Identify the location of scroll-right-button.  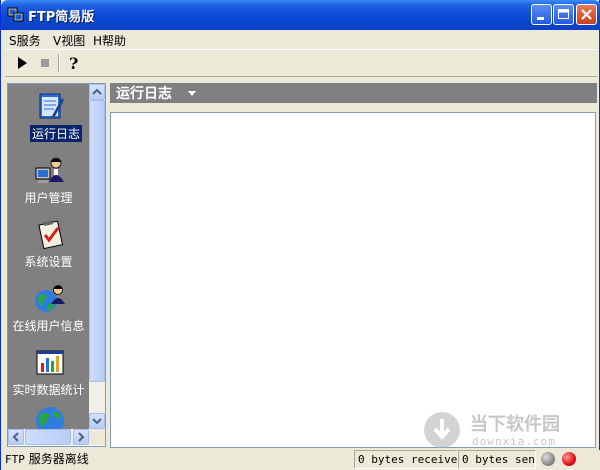
(81, 437).